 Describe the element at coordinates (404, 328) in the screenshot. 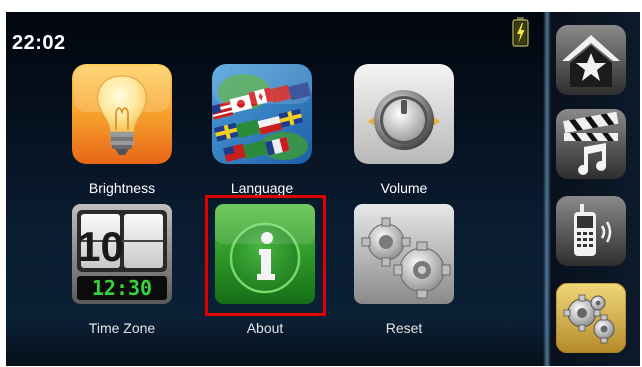

I see `reset-label: Reset` at that location.